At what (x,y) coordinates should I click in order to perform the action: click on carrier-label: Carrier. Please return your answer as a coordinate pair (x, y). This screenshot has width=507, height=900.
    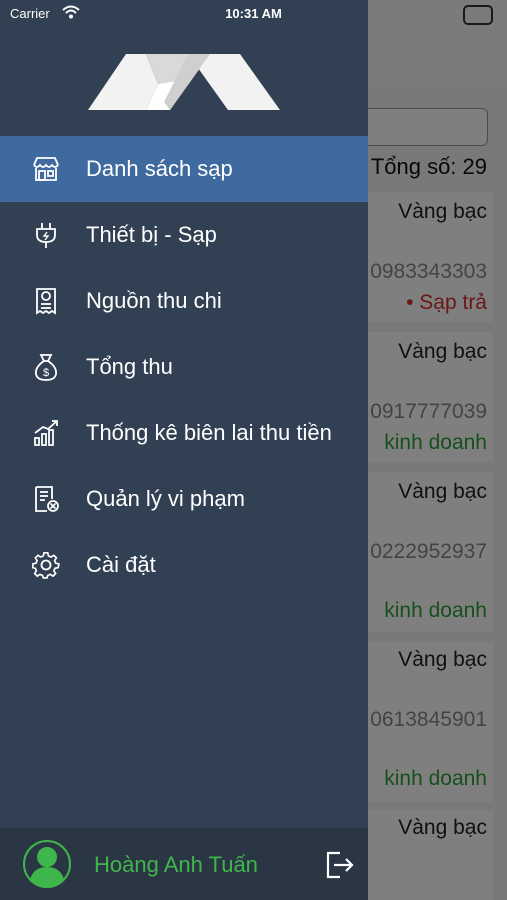
    Looking at the image, I should click on (30, 13).